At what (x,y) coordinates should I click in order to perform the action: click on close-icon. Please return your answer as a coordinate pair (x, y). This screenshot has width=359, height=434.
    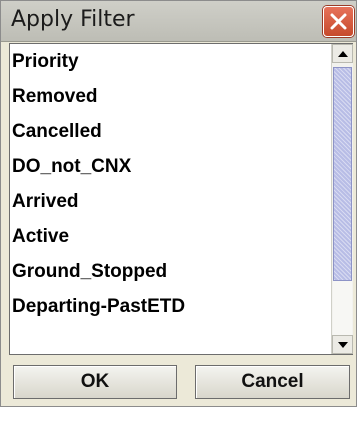
    Looking at the image, I should click on (338, 21).